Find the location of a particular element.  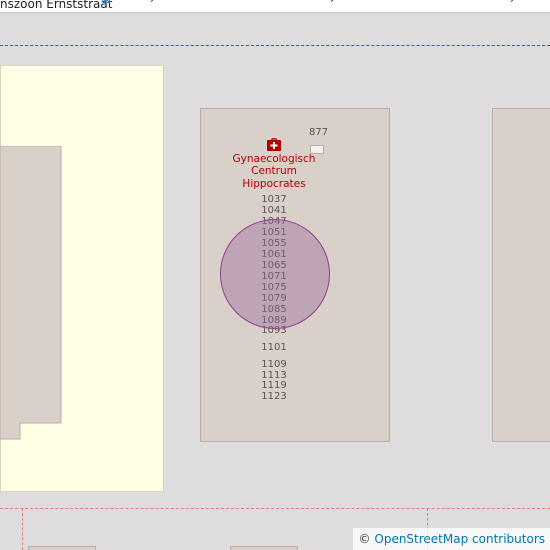

house-number: 1123 is located at coordinates (274, 396).